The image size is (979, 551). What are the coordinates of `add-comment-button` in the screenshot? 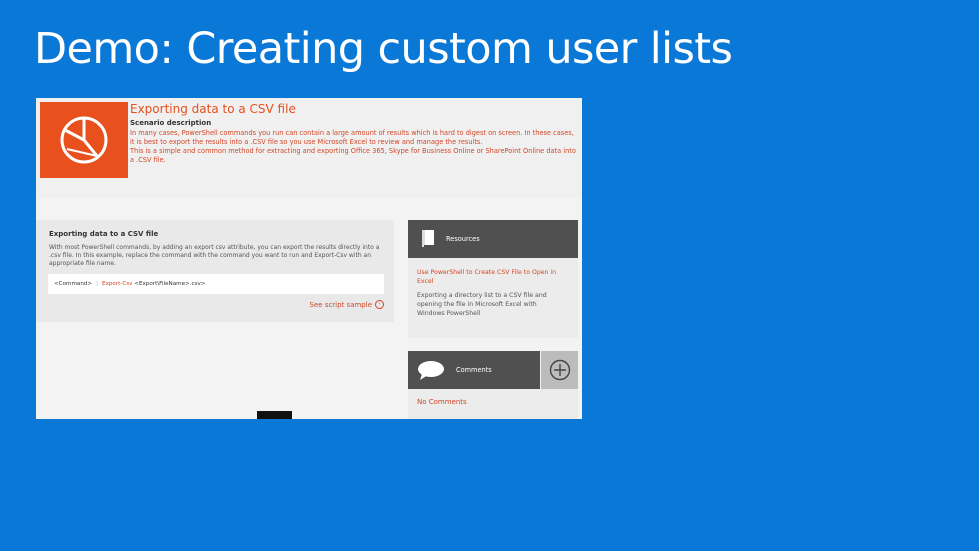 It's located at (559, 370).